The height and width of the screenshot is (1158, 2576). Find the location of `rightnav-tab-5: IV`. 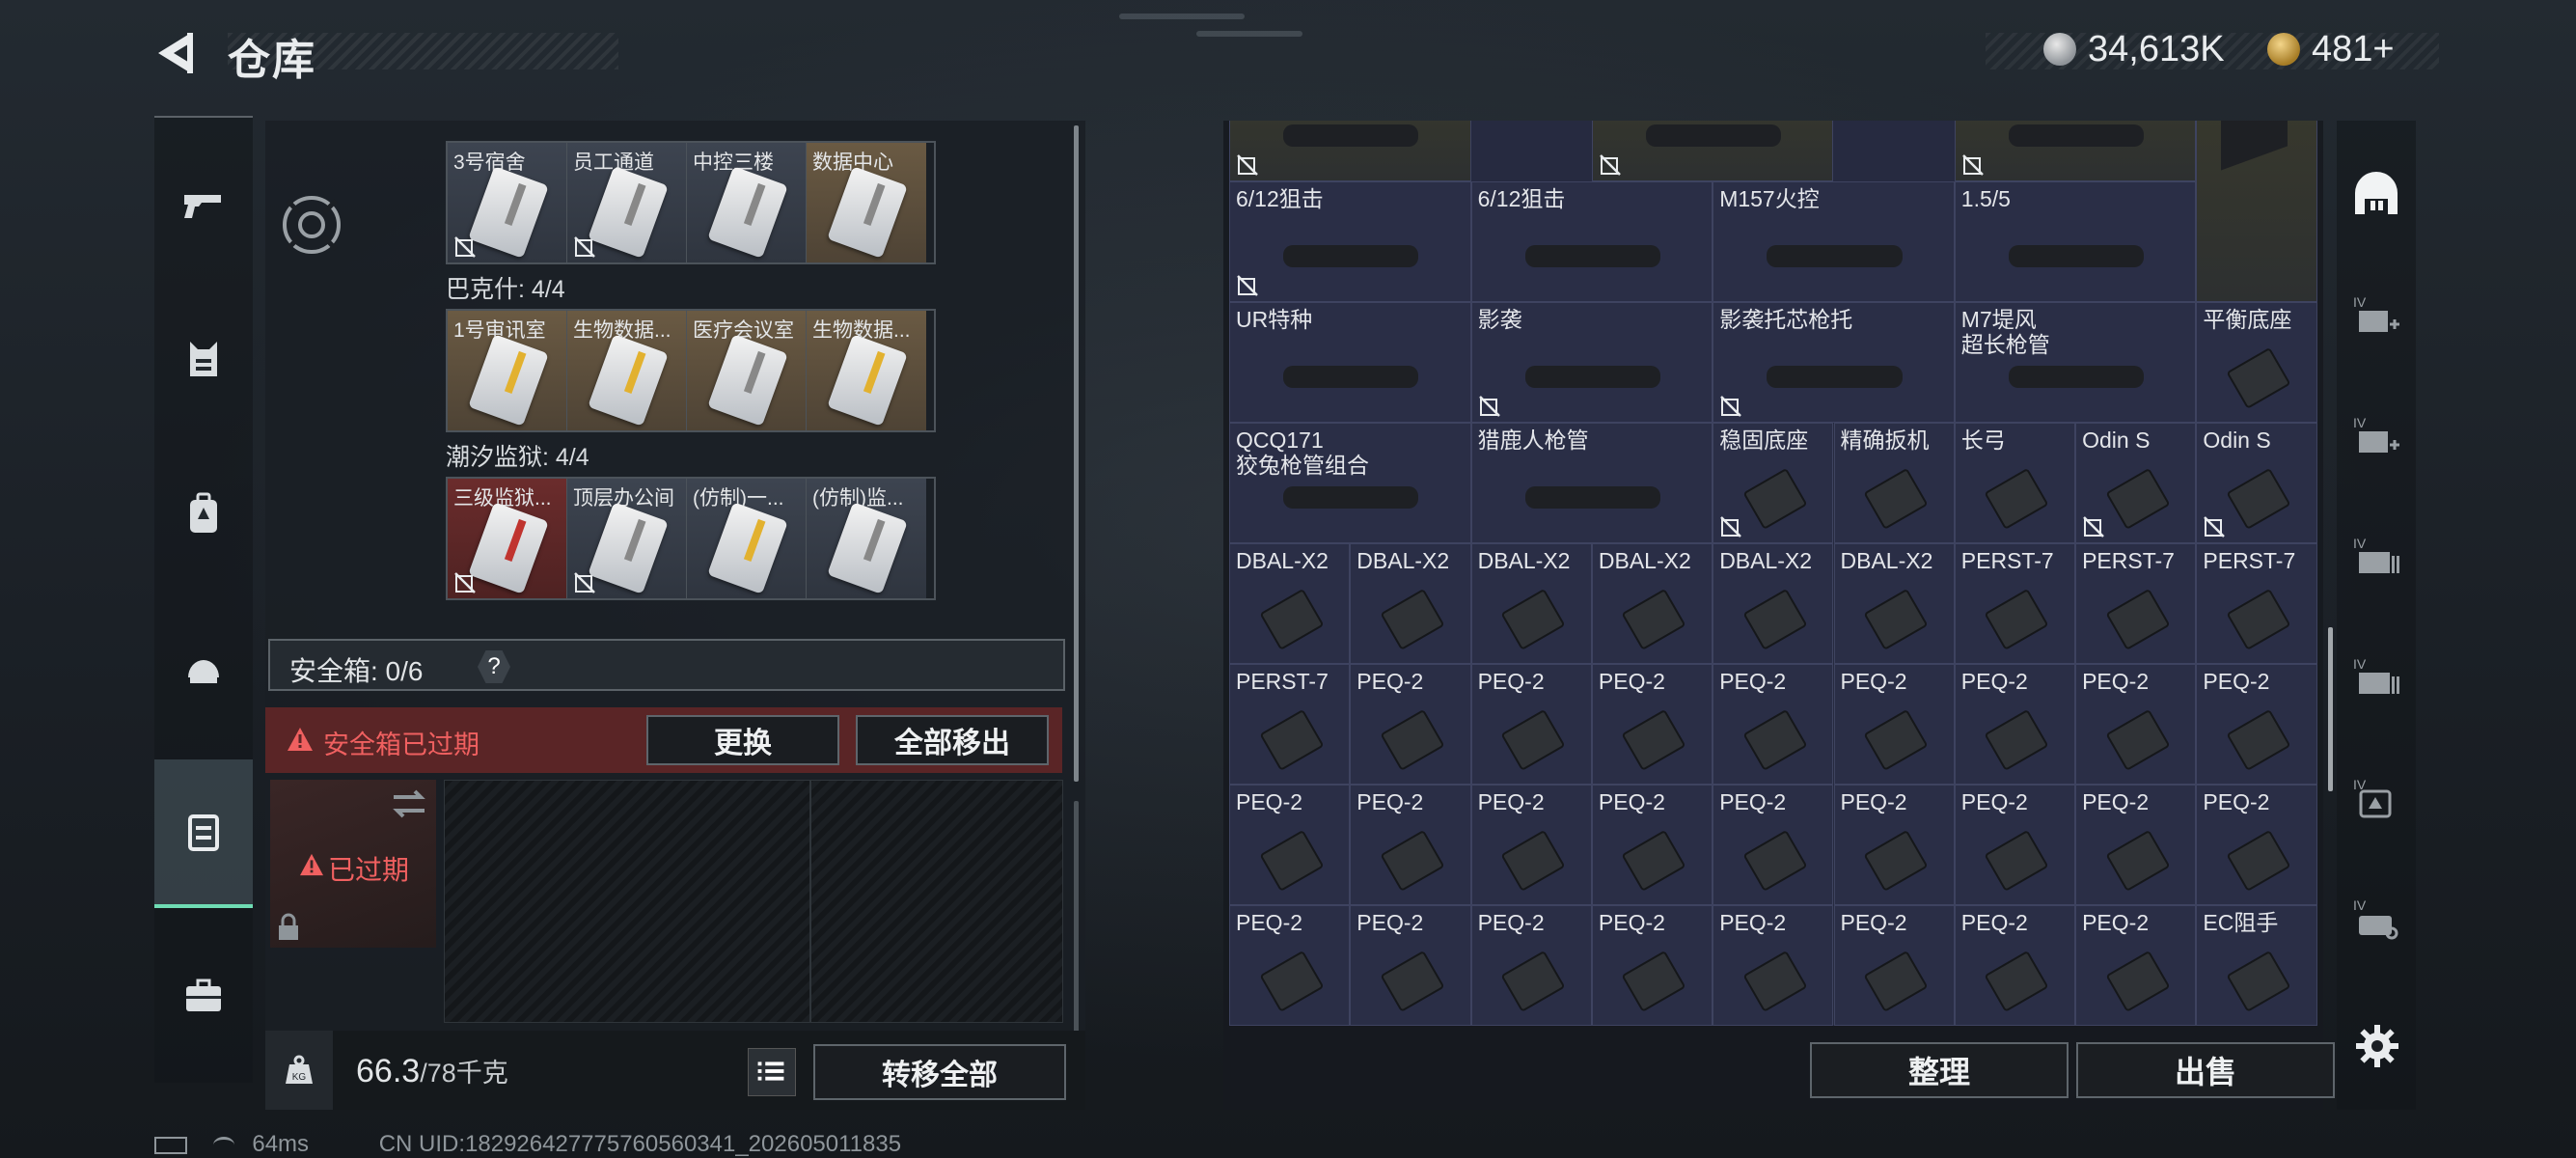

rightnav-tab-5: IV is located at coordinates (2377, 798).